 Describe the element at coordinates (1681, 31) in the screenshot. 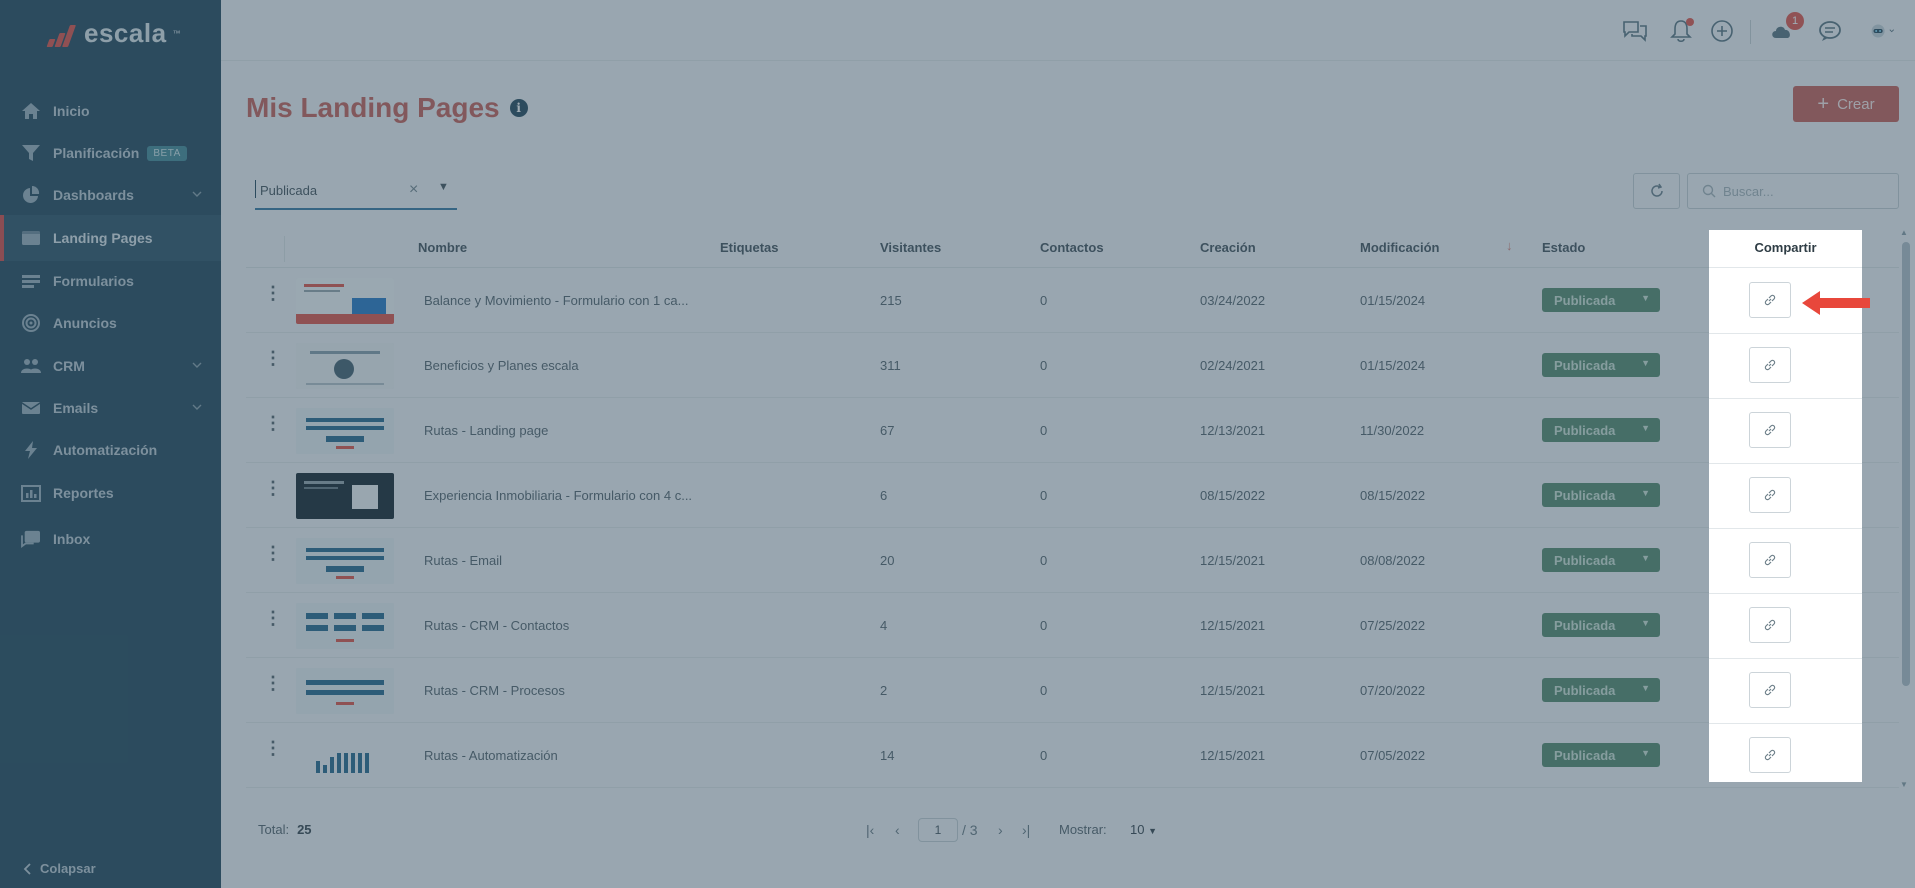

I see `bell-icon` at that location.